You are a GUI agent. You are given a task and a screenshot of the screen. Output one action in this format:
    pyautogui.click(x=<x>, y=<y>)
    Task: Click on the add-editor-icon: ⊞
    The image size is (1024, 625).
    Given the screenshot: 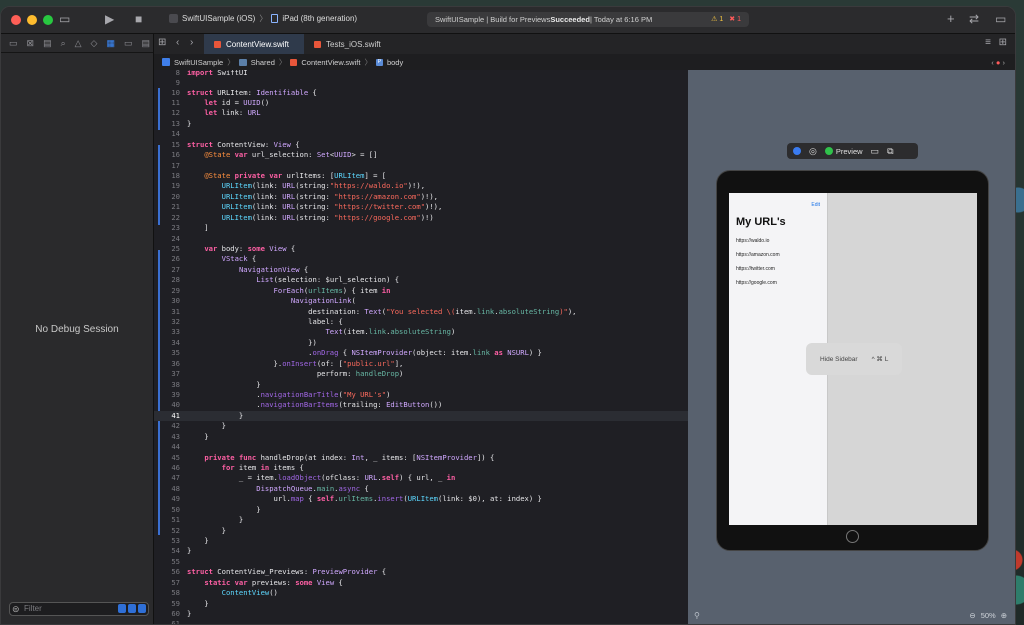 What is the action you would take?
    pyautogui.click(x=1003, y=43)
    